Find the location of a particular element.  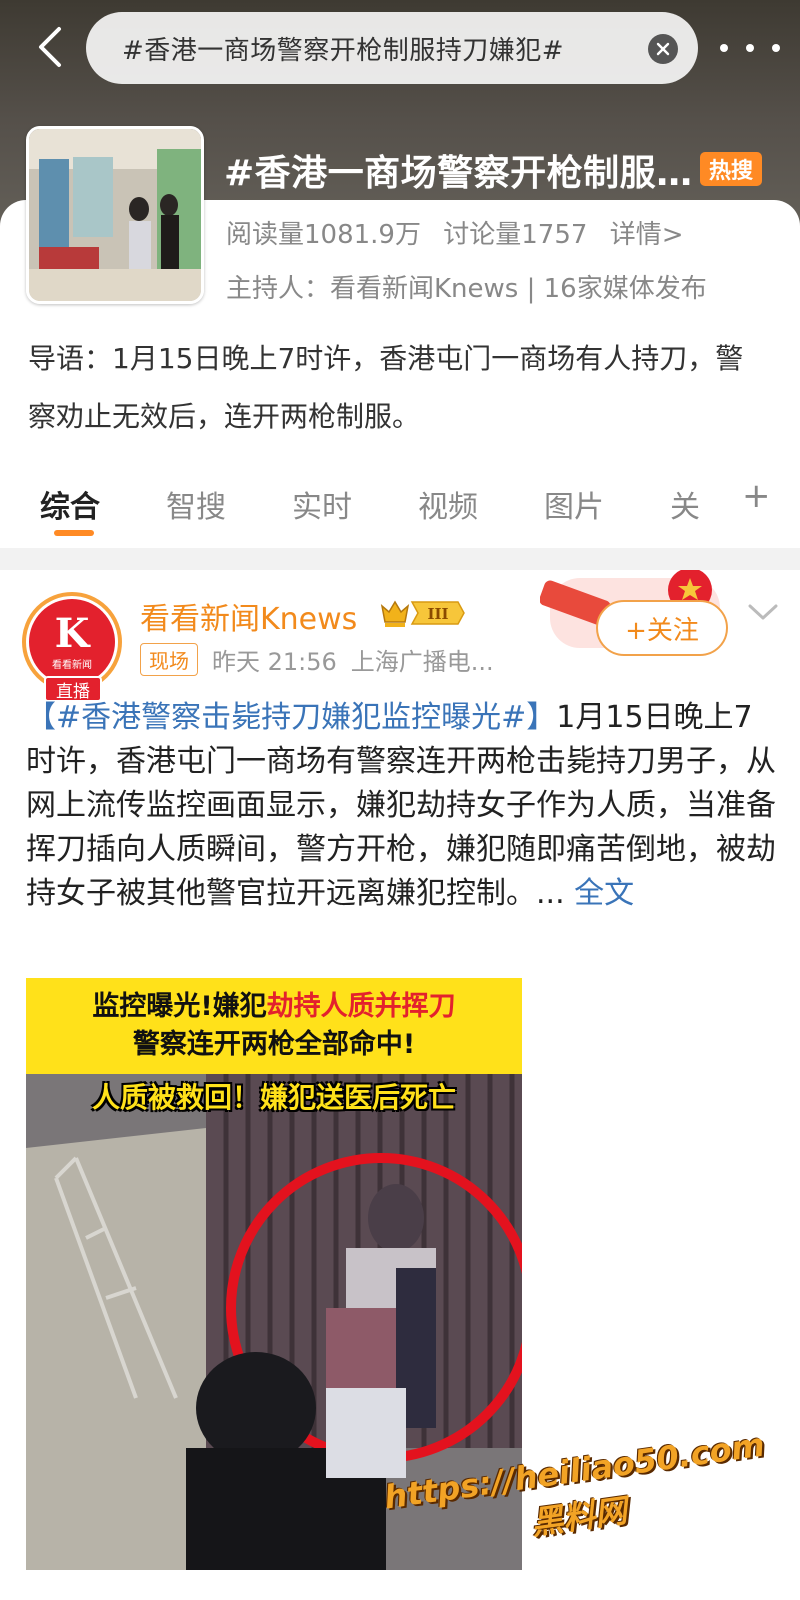

topic-thumbnail-image is located at coordinates (115, 215).